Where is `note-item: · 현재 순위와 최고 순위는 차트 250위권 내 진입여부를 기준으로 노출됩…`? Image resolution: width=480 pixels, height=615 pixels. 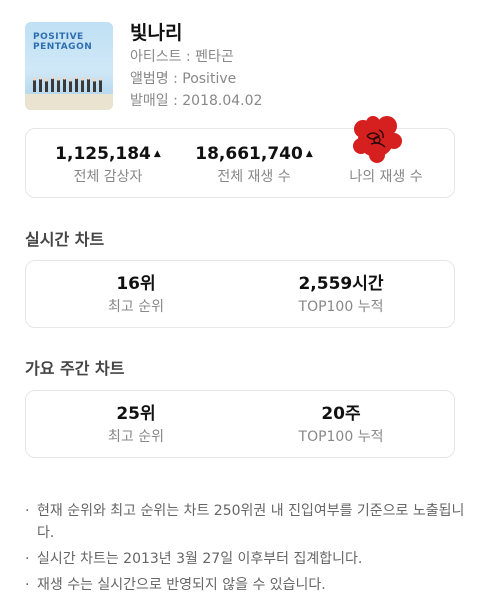
note-item: · 현재 순위와 최고 순위는 차트 250위권 내 진입여부를 기준으로 노출됩… is located at coordinates (245, 522).